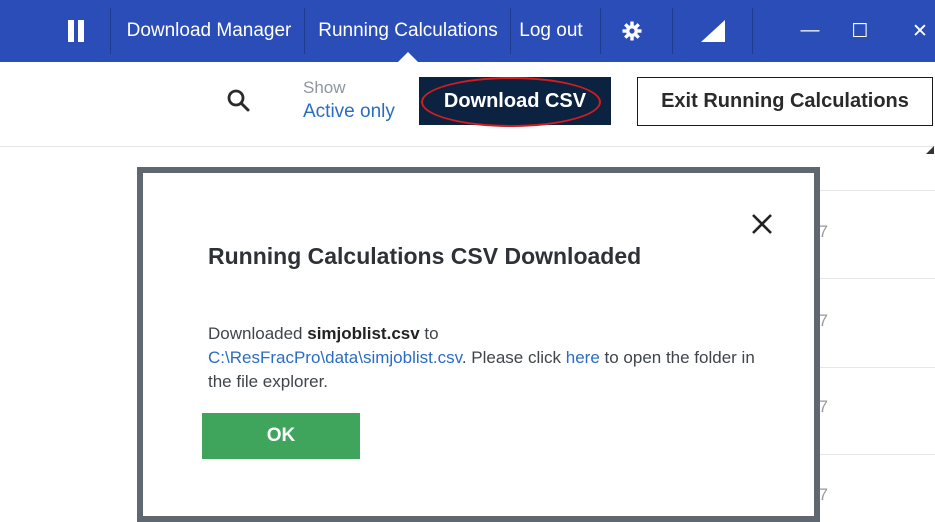 The width and height of the screenshot is (935, 522). Describe the element at coordinates (810, 31) in the screenshot. I see `minimize-icon: —` at that location.